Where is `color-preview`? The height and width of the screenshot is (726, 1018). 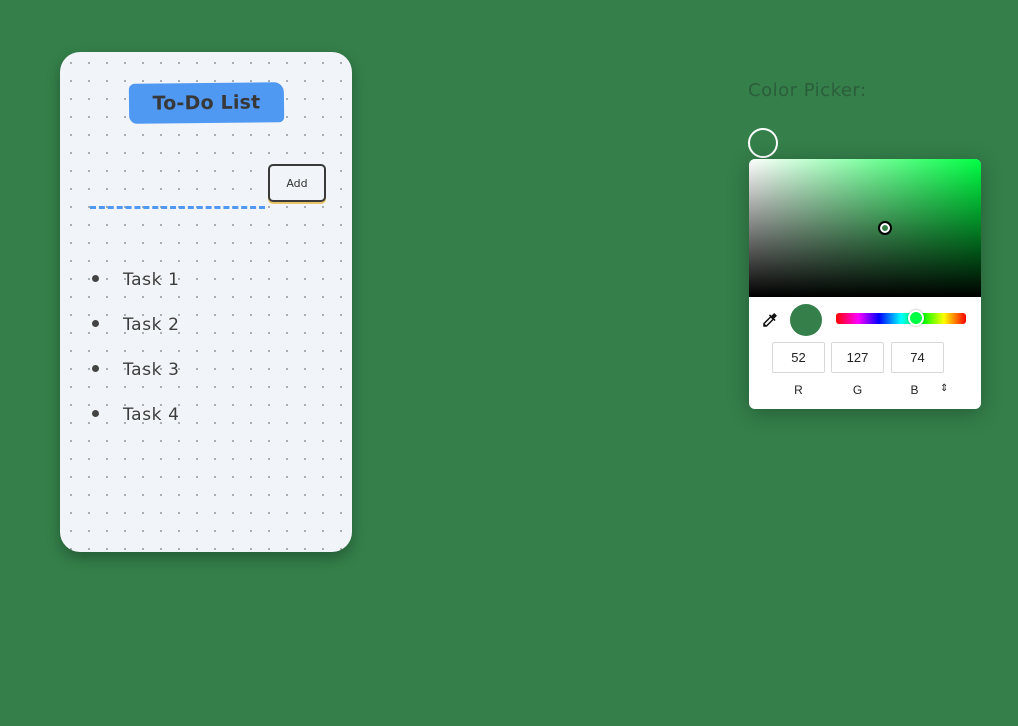 color-preview is located at coordinates (806, 320).